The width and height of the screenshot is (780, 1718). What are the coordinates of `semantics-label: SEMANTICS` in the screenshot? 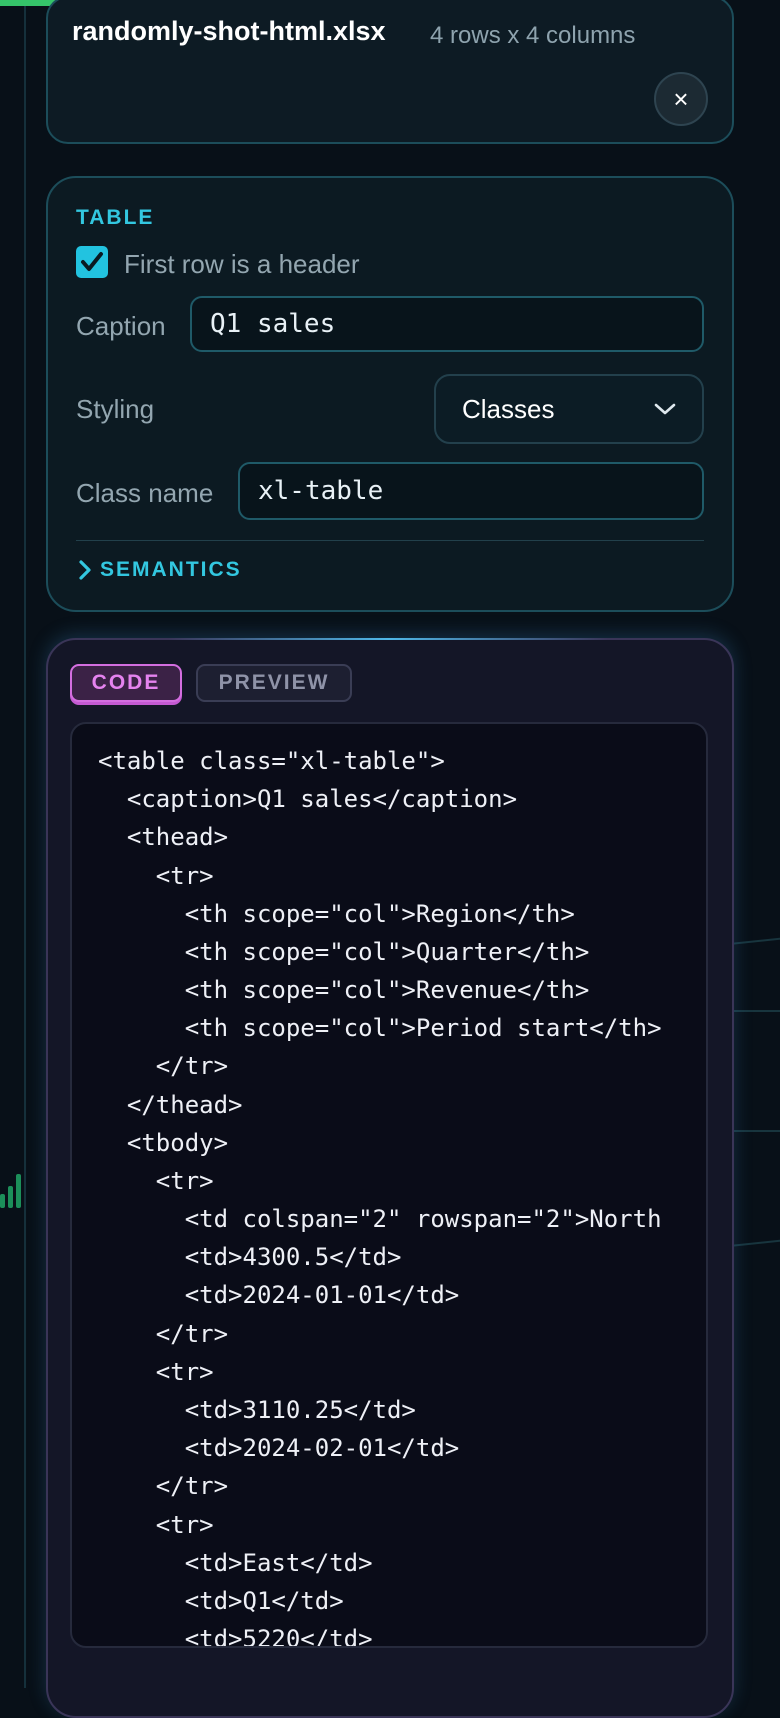 It's located at (171, 569).